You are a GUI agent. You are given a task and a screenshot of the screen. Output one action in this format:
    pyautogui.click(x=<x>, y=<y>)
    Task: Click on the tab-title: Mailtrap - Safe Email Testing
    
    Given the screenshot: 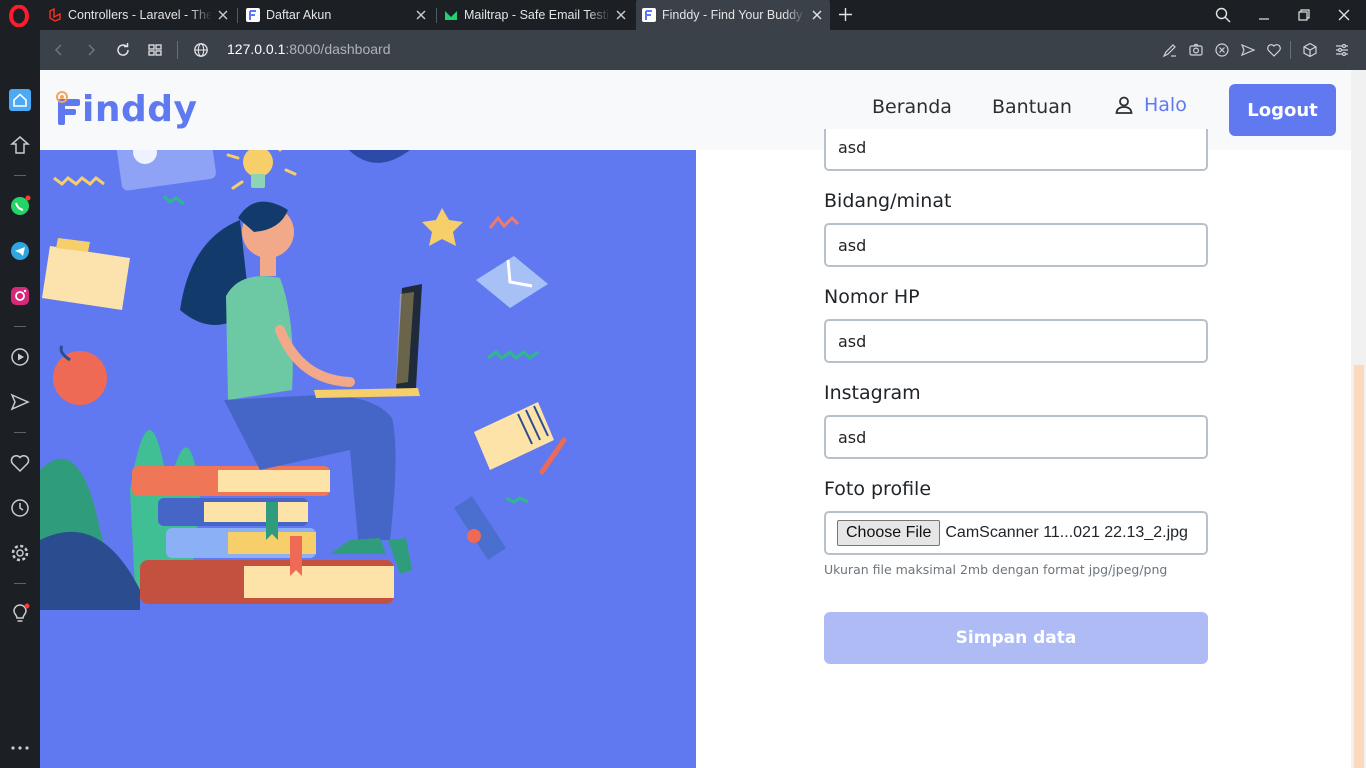 What is the action you would take?
    pyautogui.click(x=537, y=15)
    